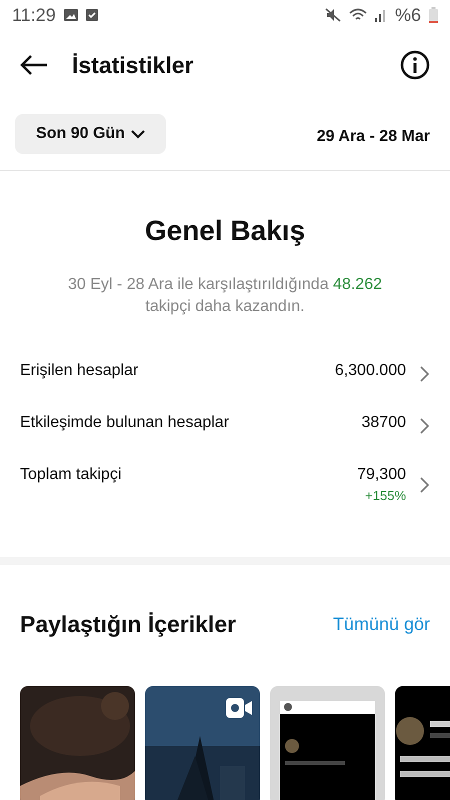 The image size is (450, 800). I want to click on metric-value: 79,300, so click(381, 475).